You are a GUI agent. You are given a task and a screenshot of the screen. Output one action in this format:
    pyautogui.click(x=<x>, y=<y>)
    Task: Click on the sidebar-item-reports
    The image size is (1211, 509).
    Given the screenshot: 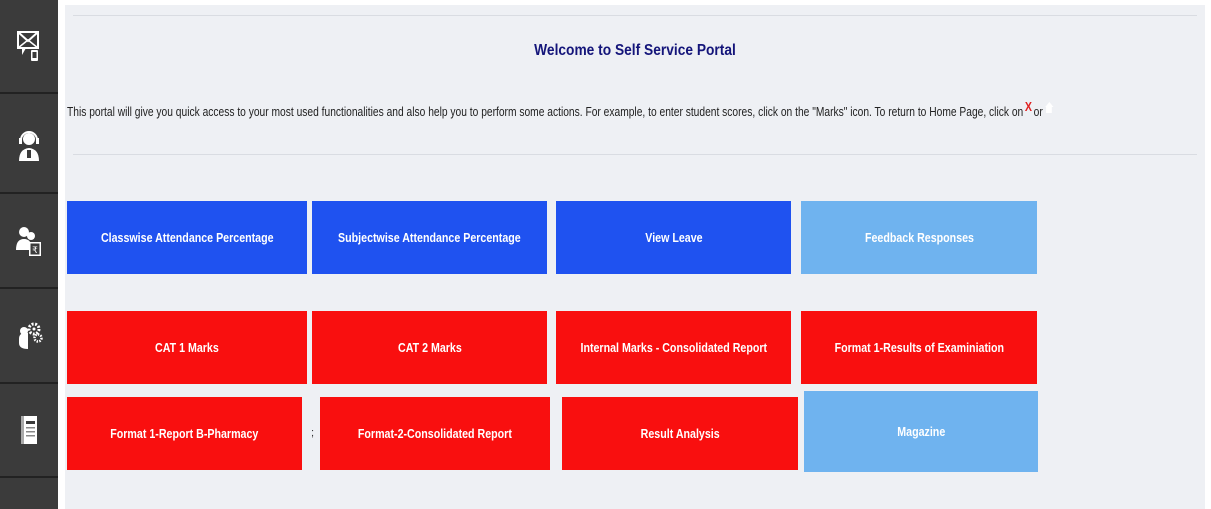 What is the action you would take?
    pyautogui.click(x=29, y=431)
    